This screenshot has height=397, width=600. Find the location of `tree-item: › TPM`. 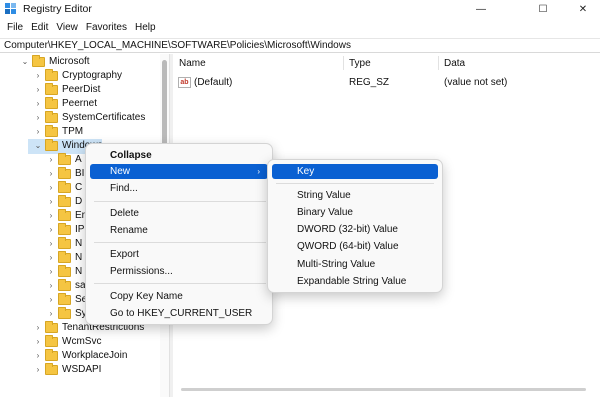

tree-item: › TPM is located at coordinates (80, 132).